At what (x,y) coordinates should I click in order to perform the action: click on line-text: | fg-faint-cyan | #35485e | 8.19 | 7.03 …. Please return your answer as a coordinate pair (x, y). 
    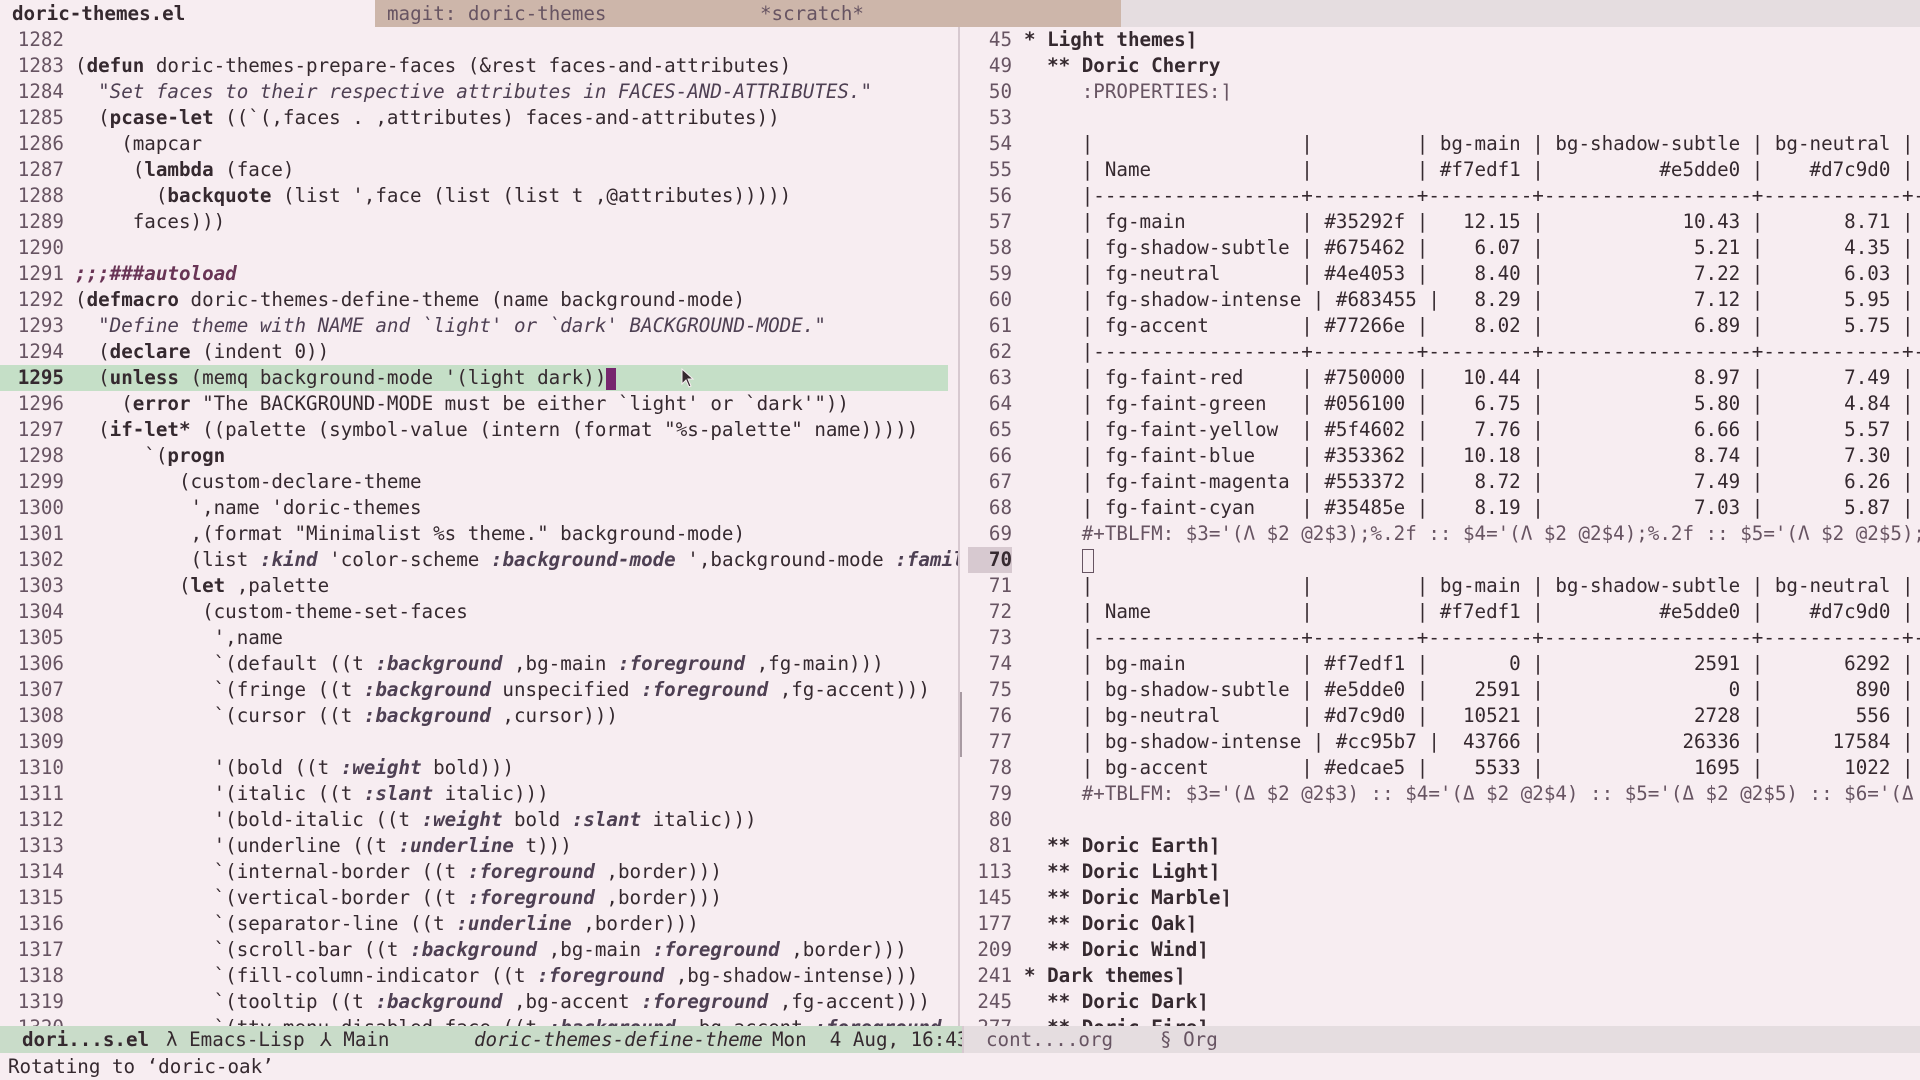
    Looking at the image, I should click on (1472, 508).